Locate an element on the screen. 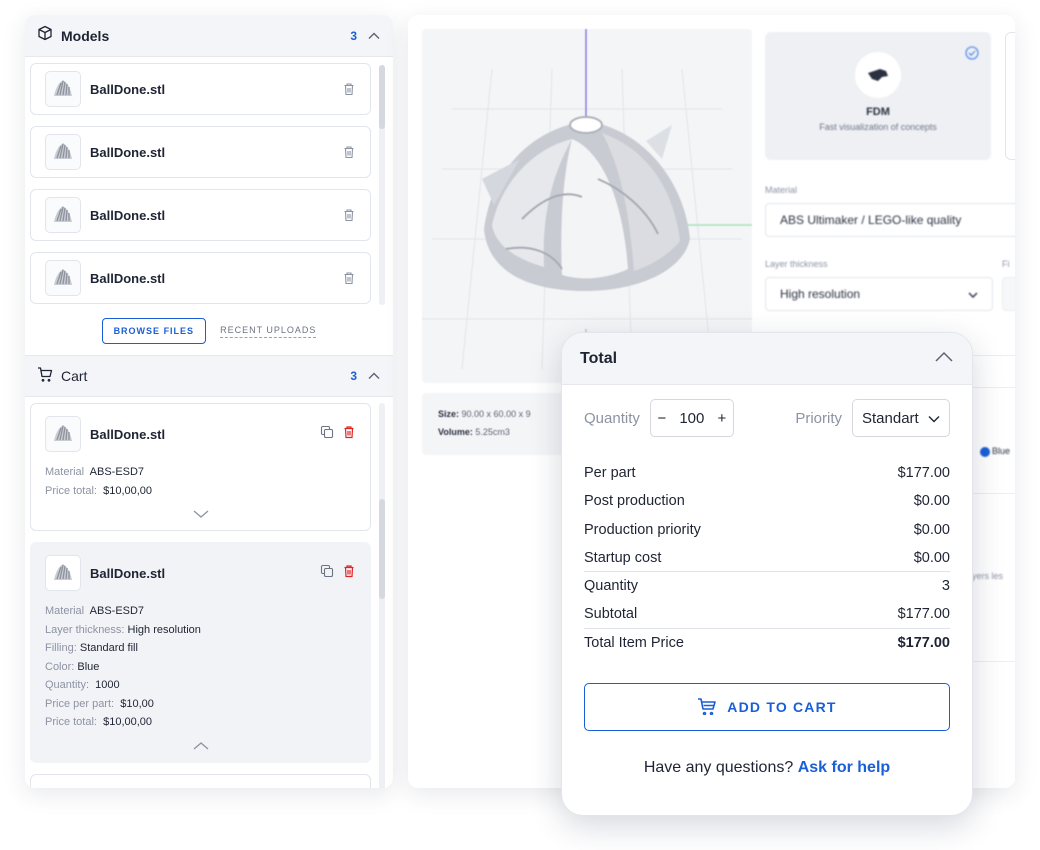  detail-value: $10,00 is located at coordinates (137, 703).